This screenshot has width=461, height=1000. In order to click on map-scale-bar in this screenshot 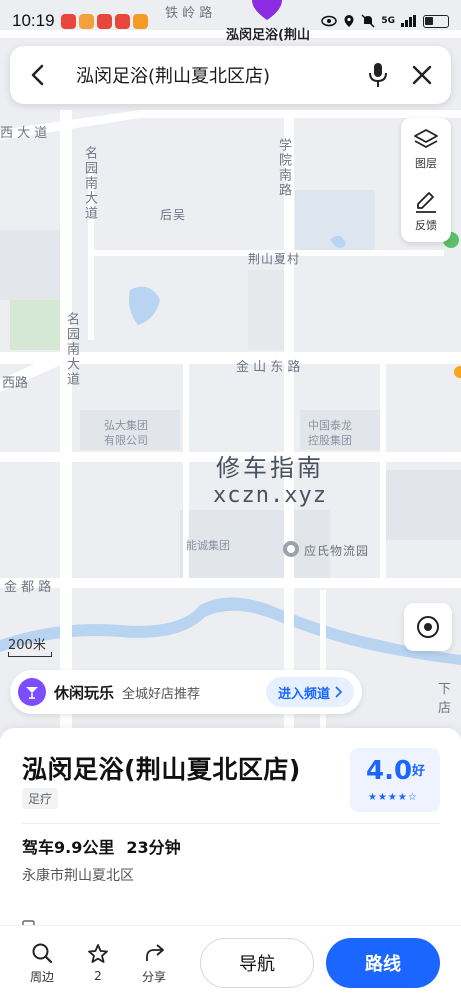, I will do `click(30, 654)`.